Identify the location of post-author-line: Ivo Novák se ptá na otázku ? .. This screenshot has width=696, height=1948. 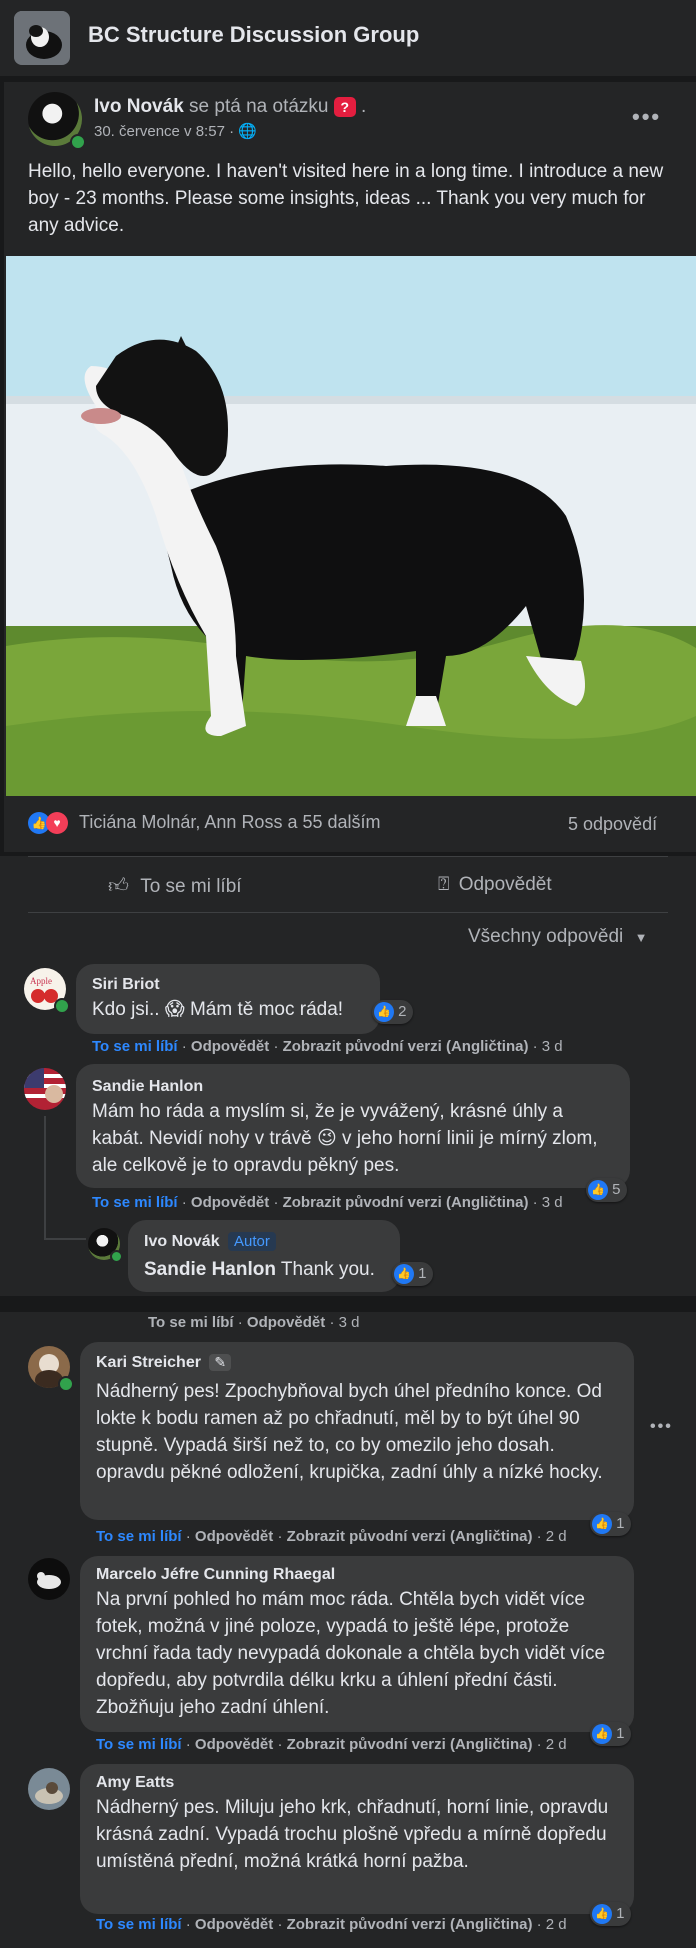
(230, 106).